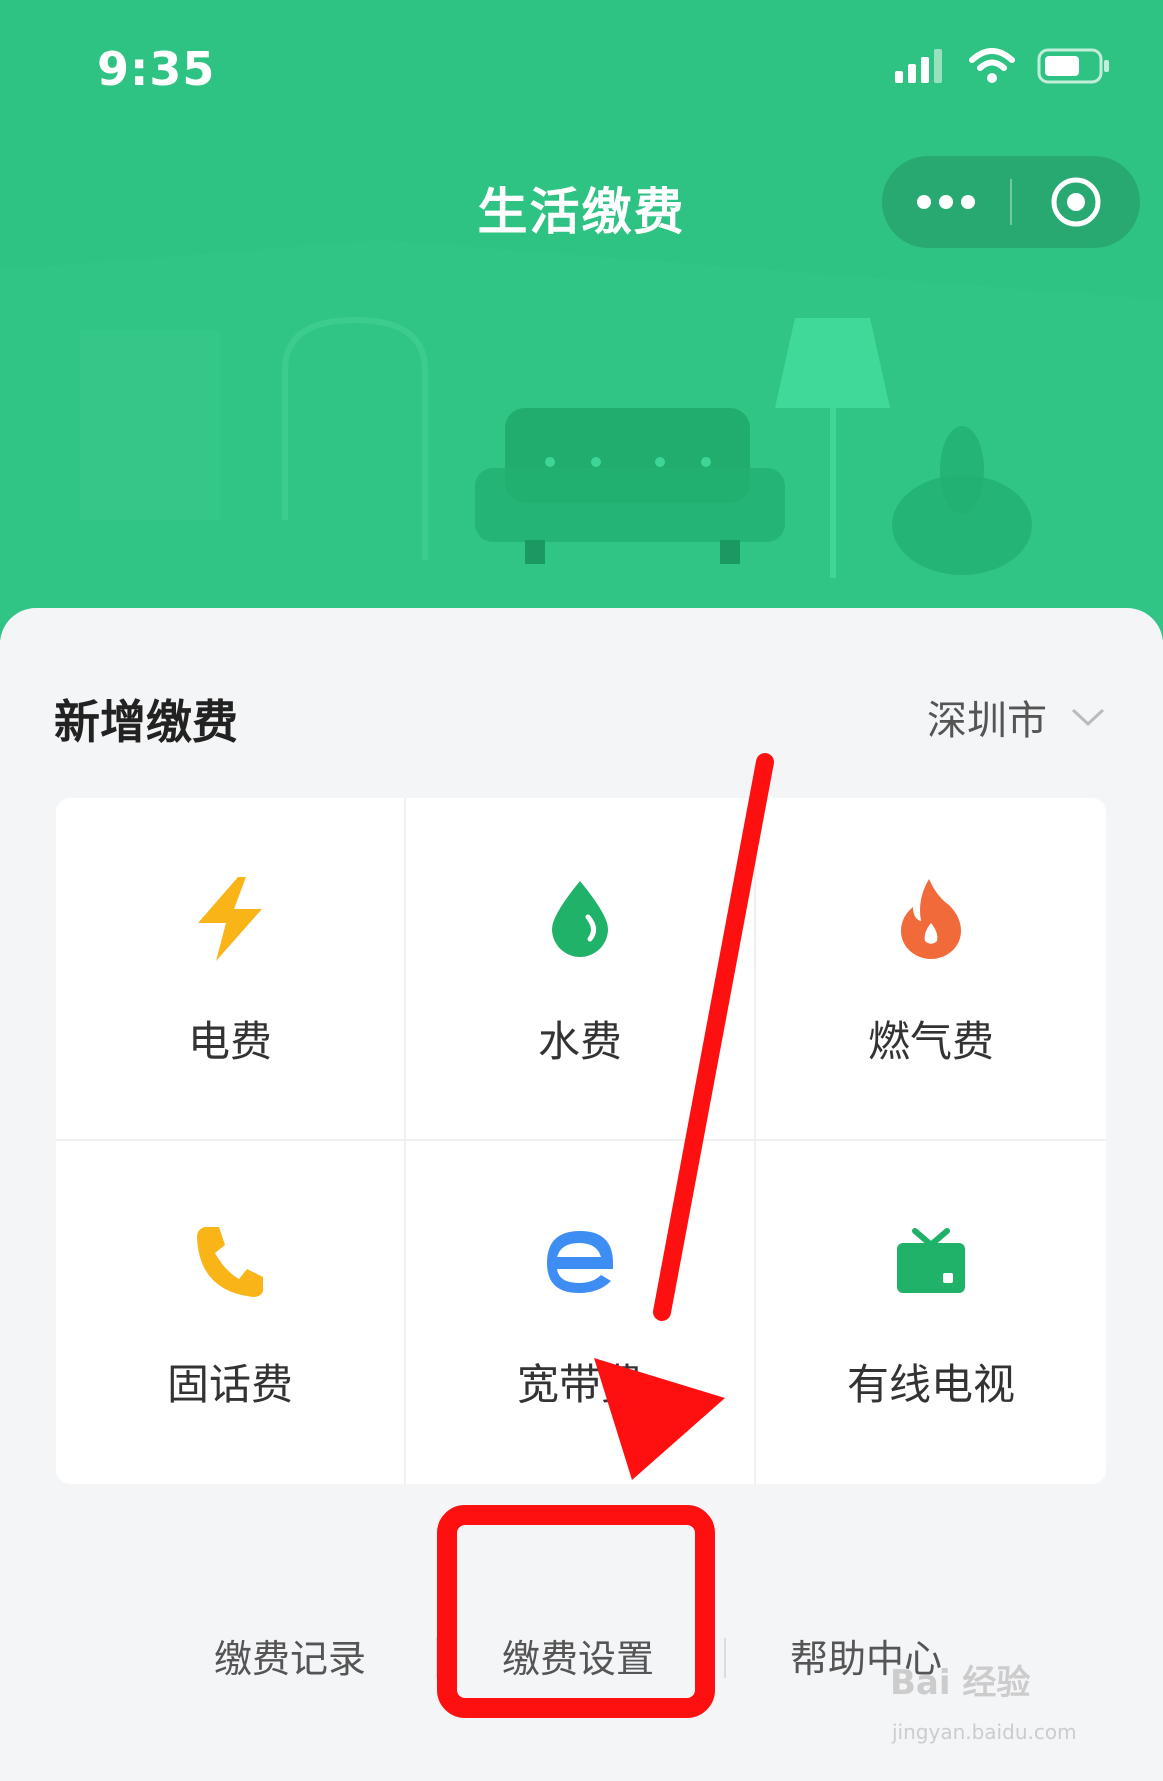  I want to click on more-dots-icon, so click(946, 202).